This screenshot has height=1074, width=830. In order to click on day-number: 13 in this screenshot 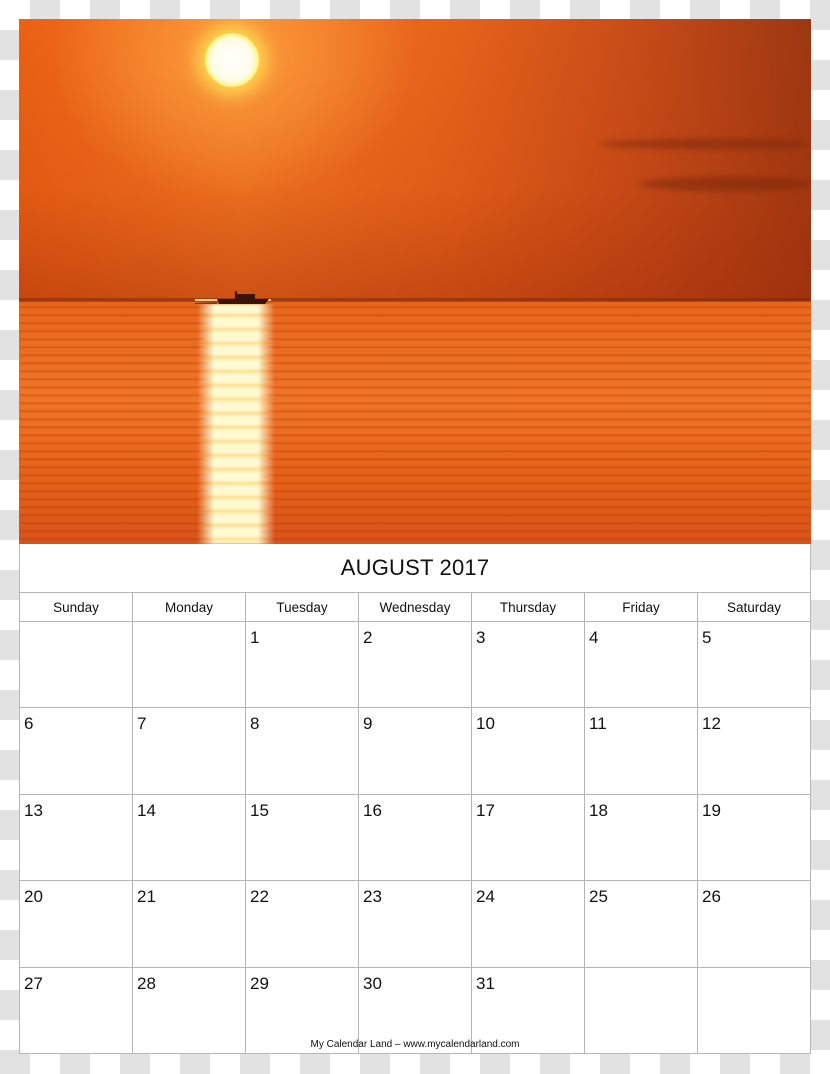, I will do `click(33, 810)`.